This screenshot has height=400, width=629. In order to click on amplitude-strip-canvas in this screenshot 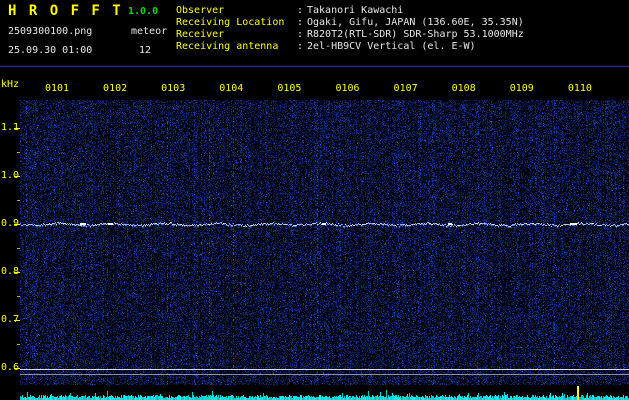, I will do `click(324, 392)`.